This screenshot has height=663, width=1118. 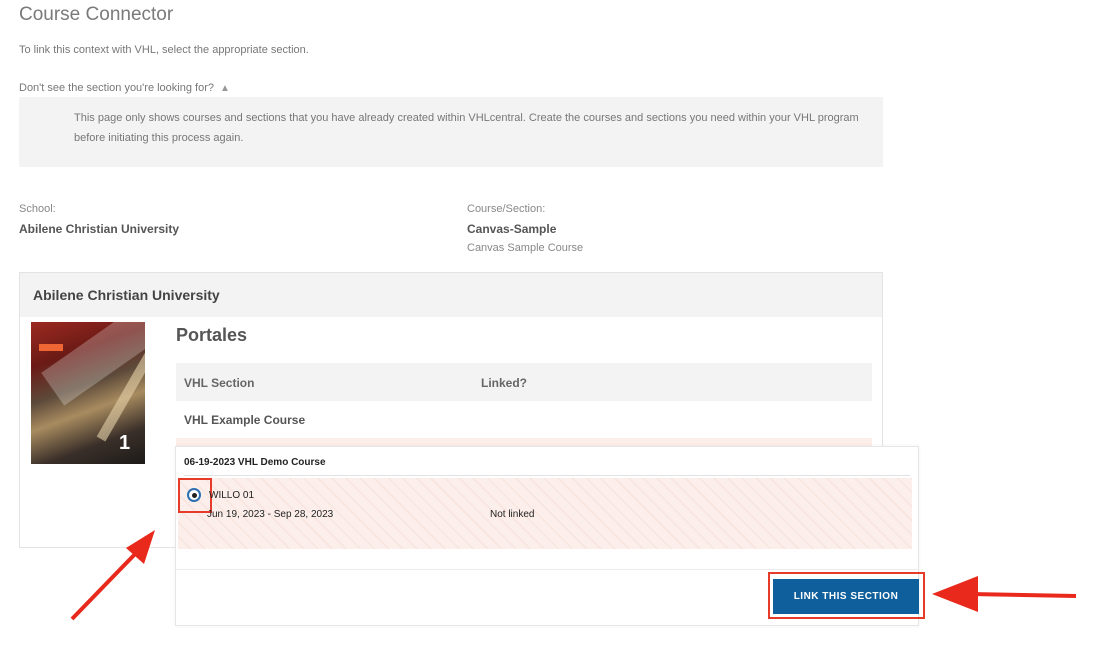 What do you see at coordinates (232, 495) in the screenshot?
I see `section-name: WILLO 01` at bounding box center [232, 495].